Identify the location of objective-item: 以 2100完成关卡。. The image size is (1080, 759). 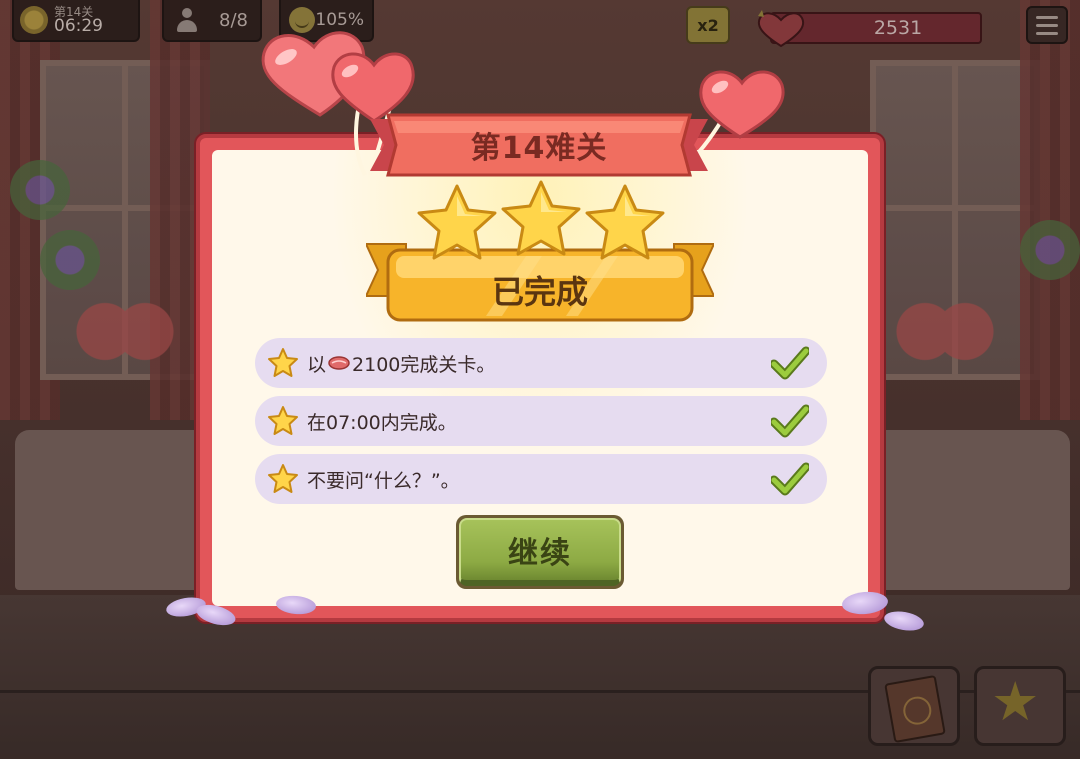
(541, 363).